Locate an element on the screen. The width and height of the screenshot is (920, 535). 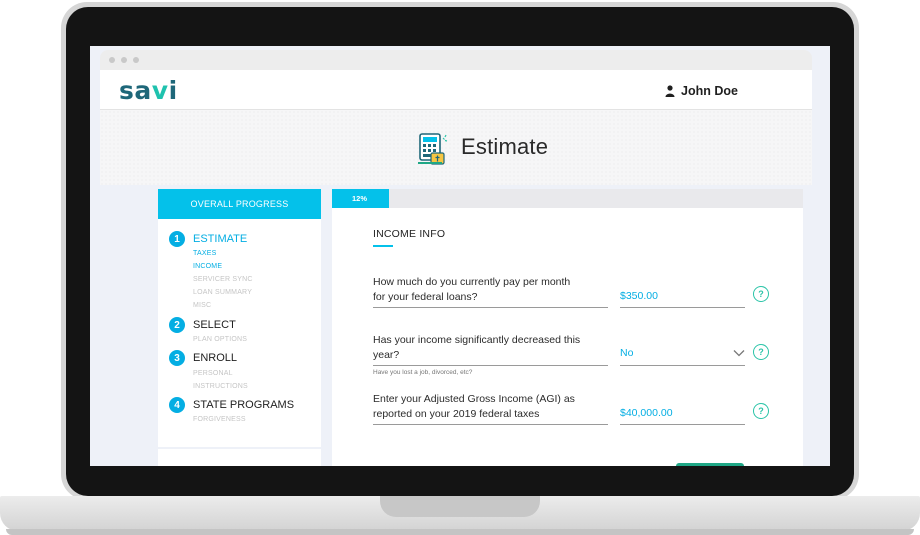
step-enroll: 3 ENROLL is located at coordinates (203, 358).